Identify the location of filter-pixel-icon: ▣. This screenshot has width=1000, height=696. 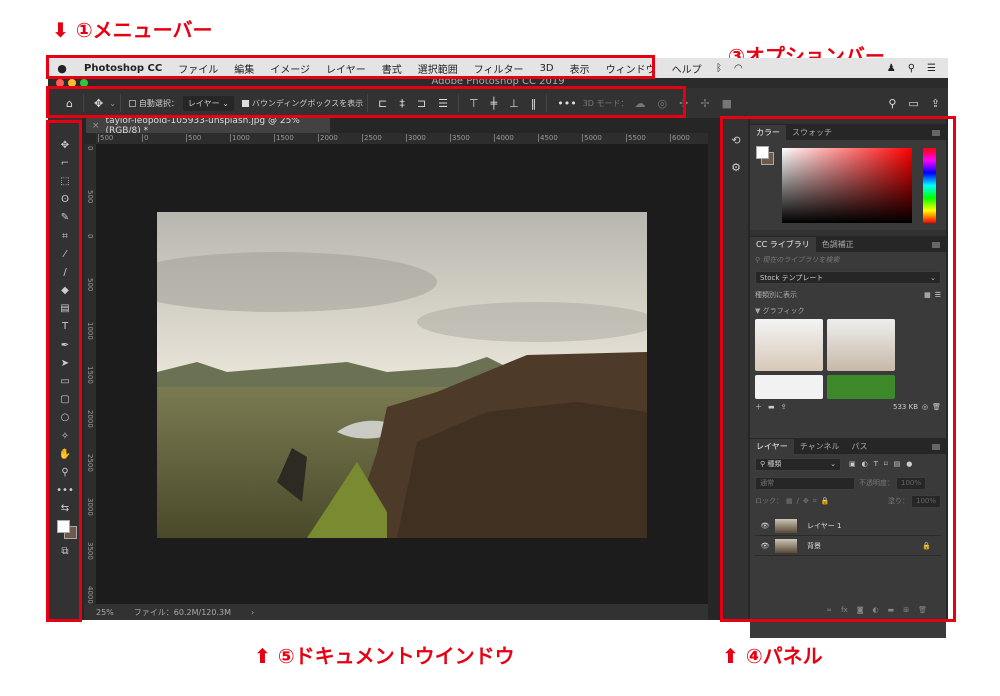
(852, 464).